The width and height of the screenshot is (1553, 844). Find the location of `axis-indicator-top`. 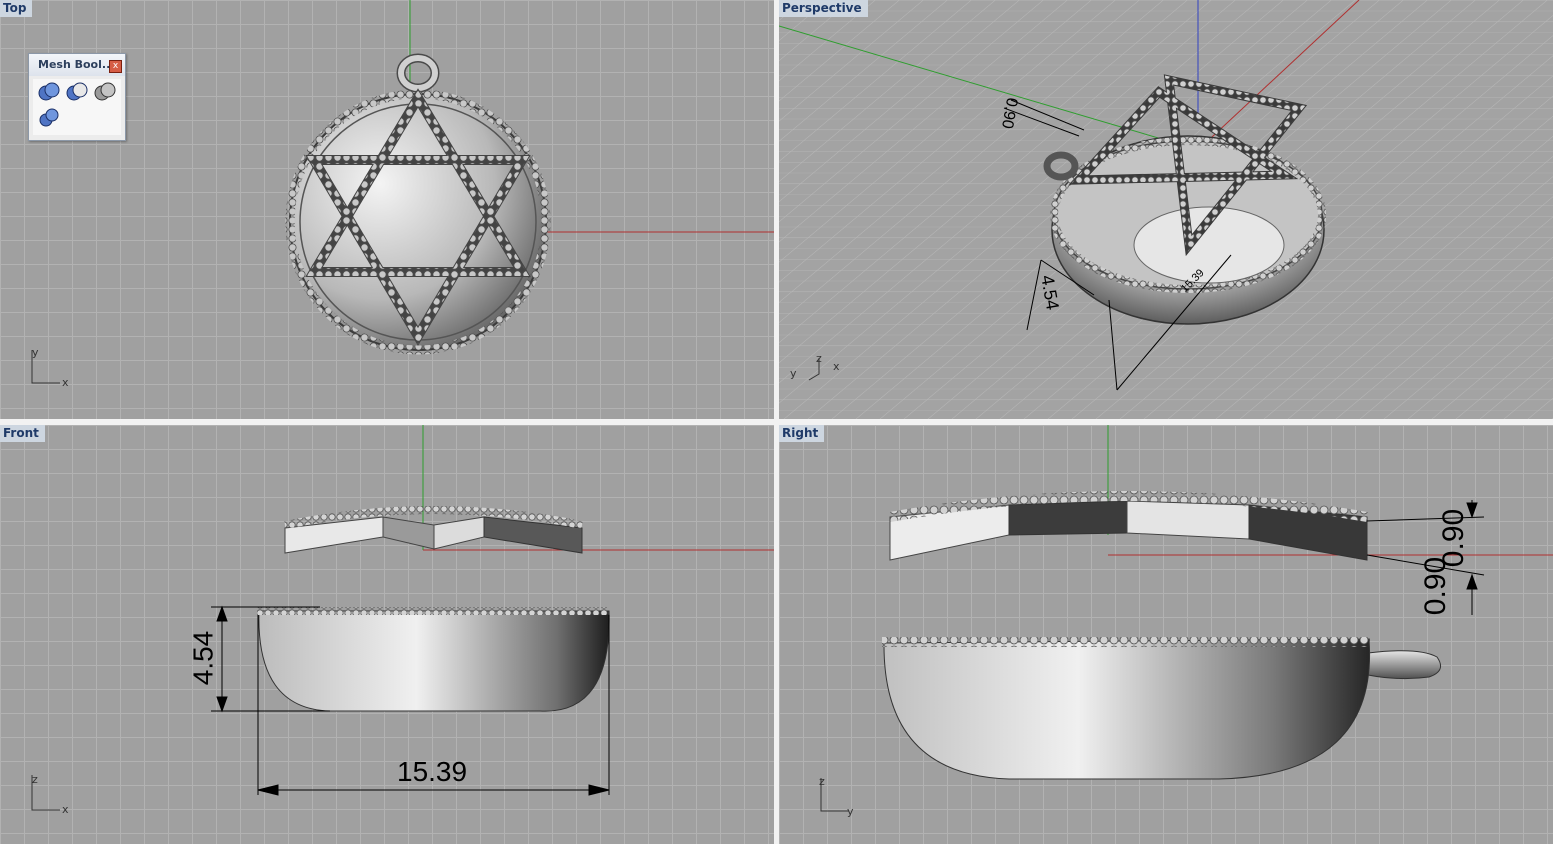

axis-indicator-top is located at coordinates (45, 367).